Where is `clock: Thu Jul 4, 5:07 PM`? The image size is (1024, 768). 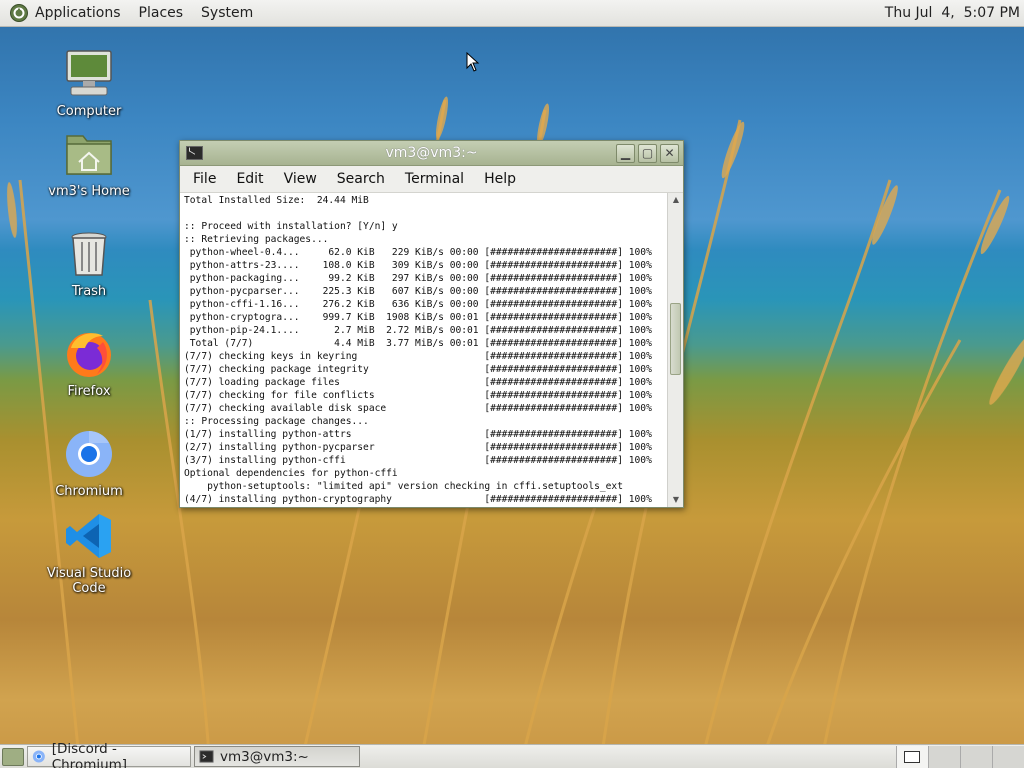 clock: Thu Jul 4, 5:07 PM is located at coordinates (950, 13).